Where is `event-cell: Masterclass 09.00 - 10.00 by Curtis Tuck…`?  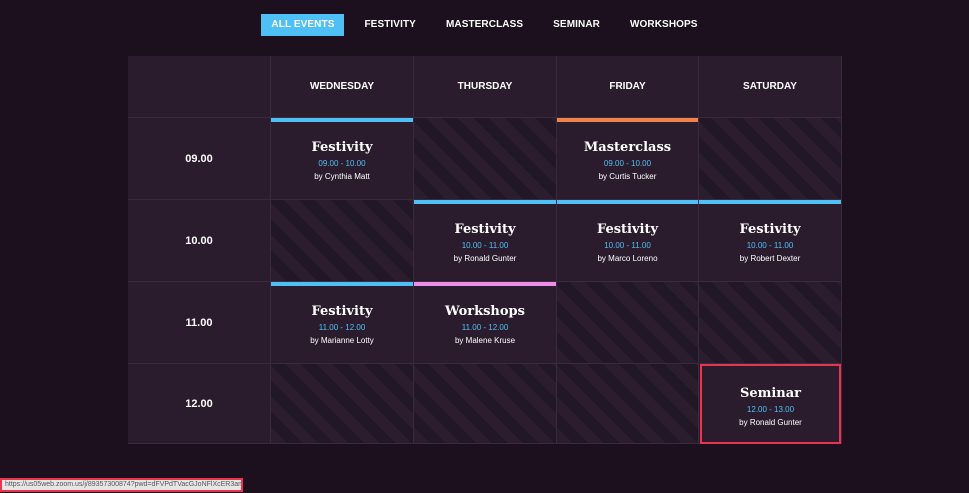 event-cell: Masterclass 09.00 - 10.00 by Curtis Tuck… is located at coordinates (628, 159).